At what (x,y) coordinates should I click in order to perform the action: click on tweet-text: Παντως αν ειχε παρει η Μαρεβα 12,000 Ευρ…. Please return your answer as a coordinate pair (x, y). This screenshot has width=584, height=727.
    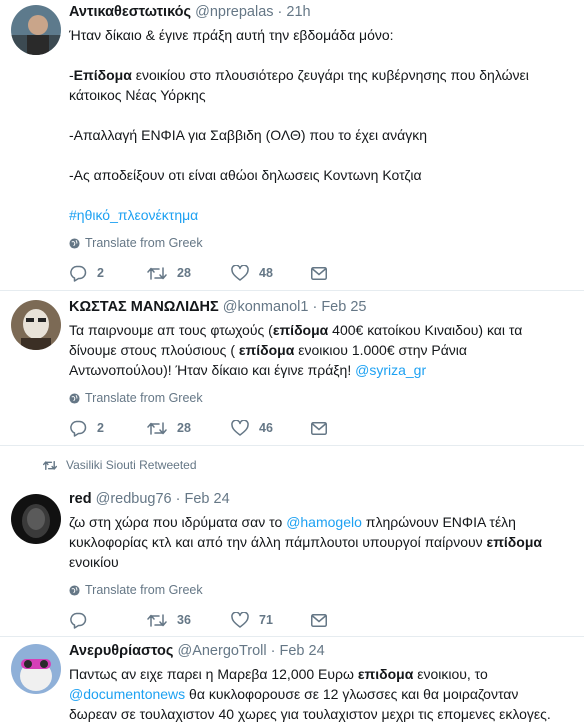
    Looking at the image, I should click on (321, 694).